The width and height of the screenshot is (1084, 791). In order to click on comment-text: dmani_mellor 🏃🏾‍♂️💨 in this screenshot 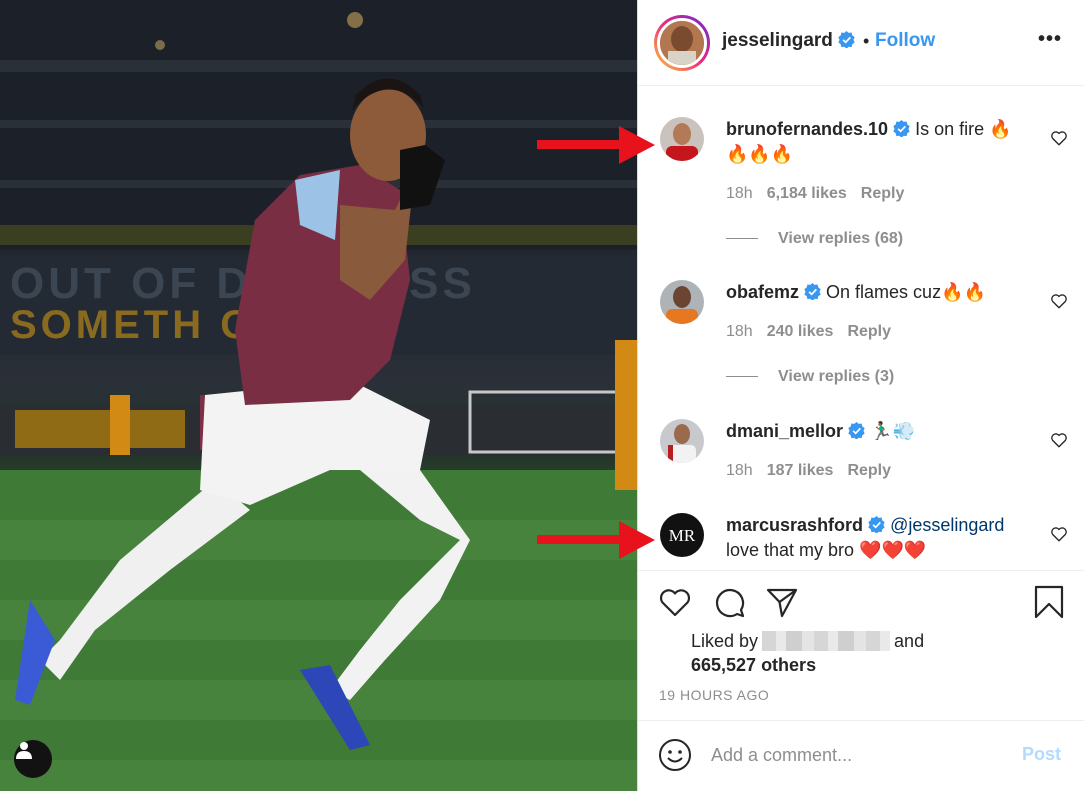, I will do `click(876, 431)`.